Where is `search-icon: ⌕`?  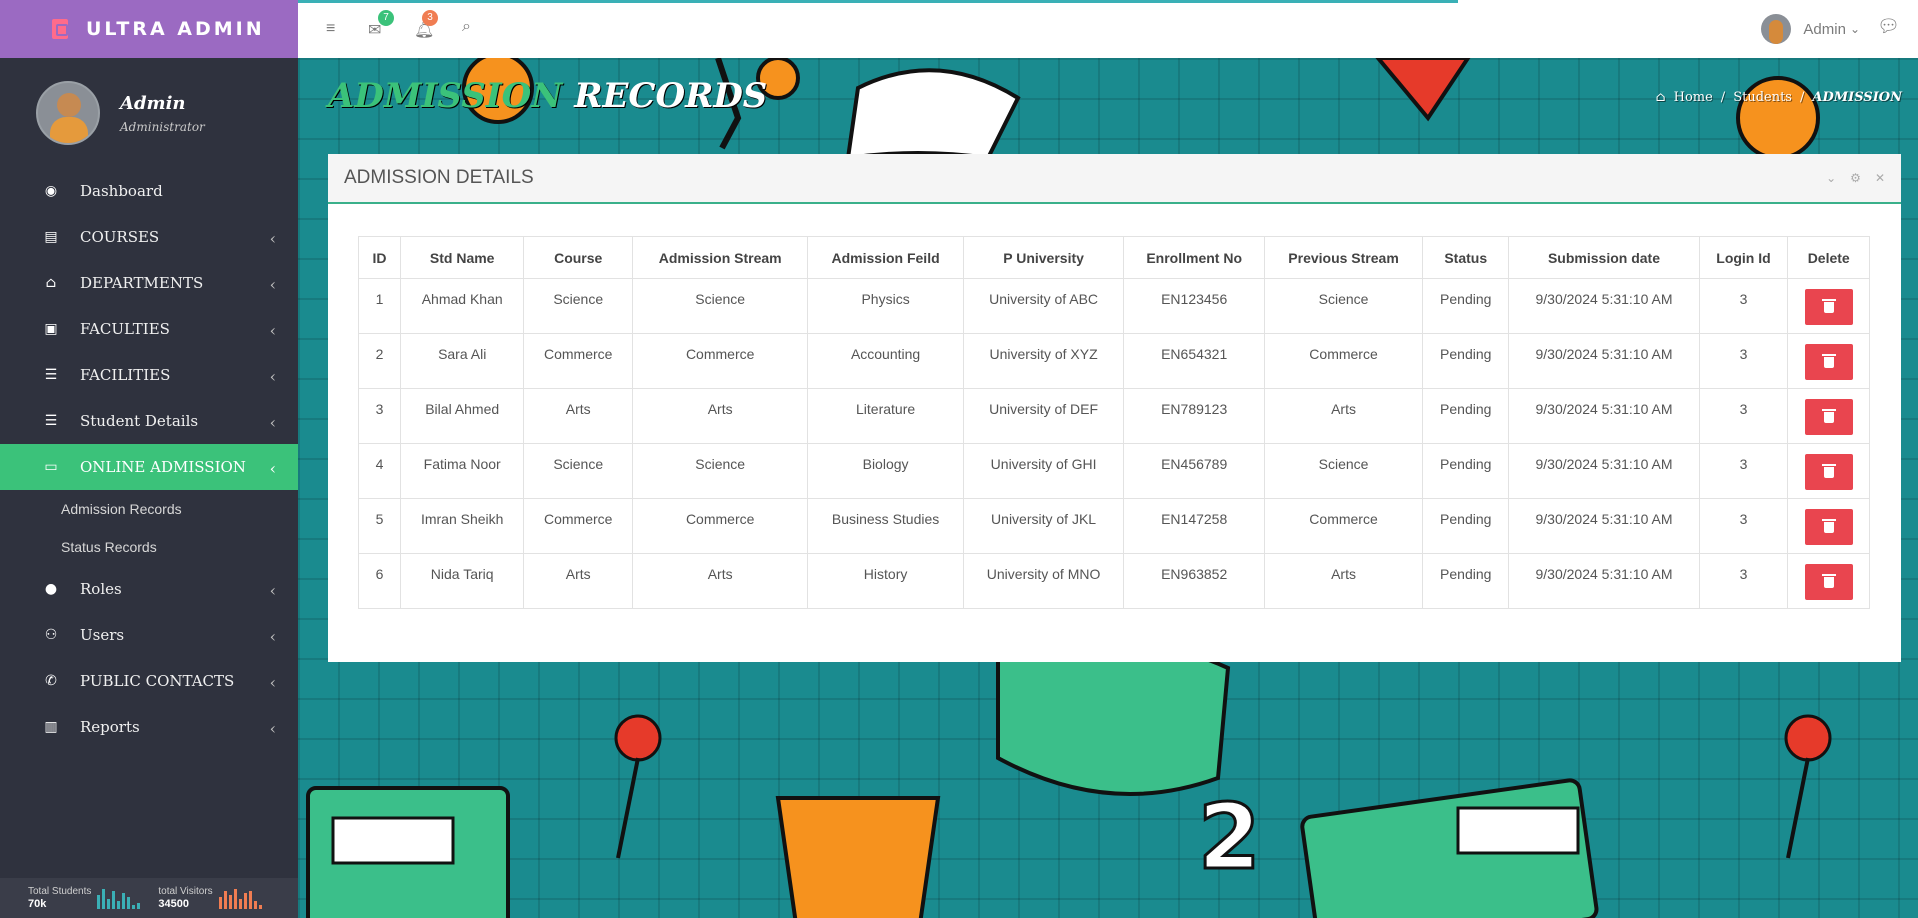
search-icon: ⌕ is located at coordinates (466, 27).